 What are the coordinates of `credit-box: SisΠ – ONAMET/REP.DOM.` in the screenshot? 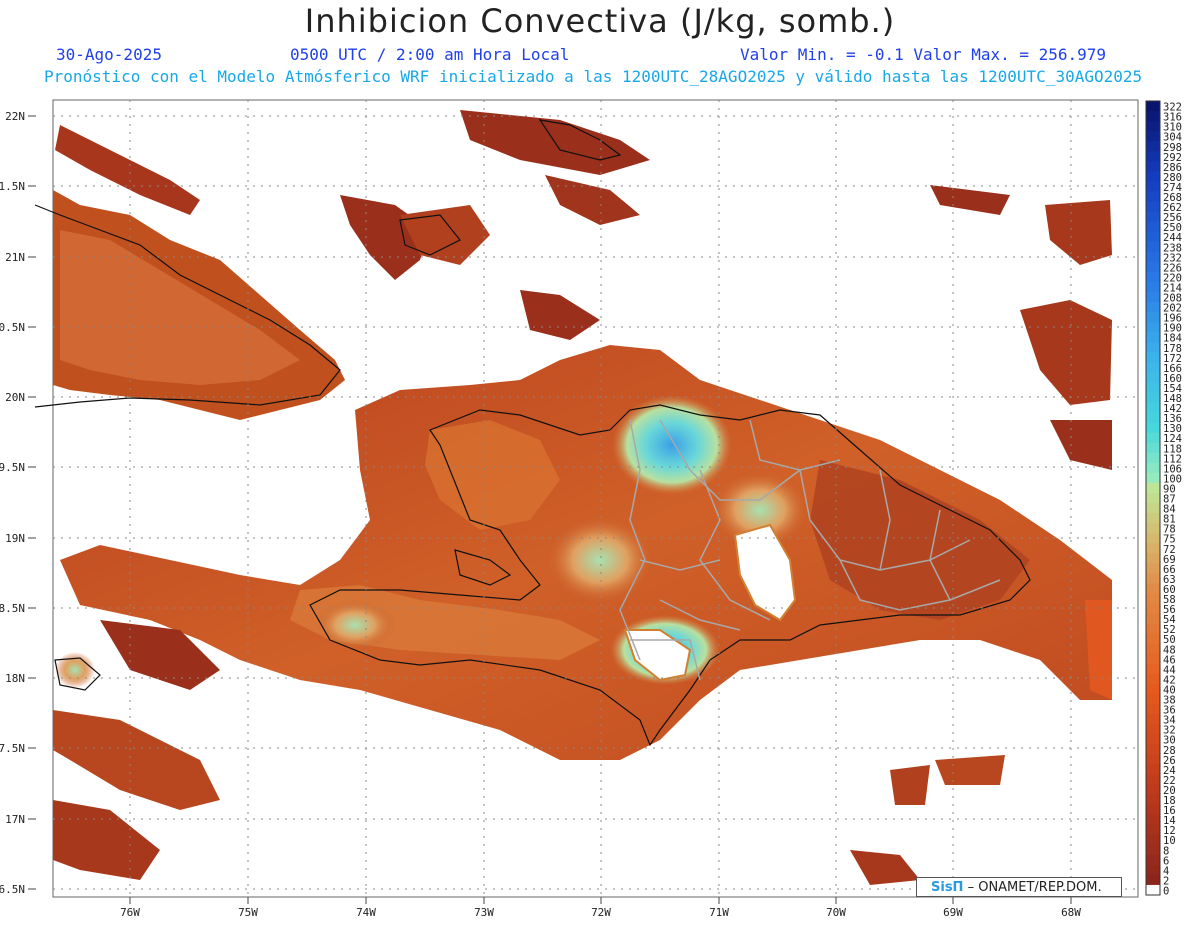 It's located at (1019, 887).